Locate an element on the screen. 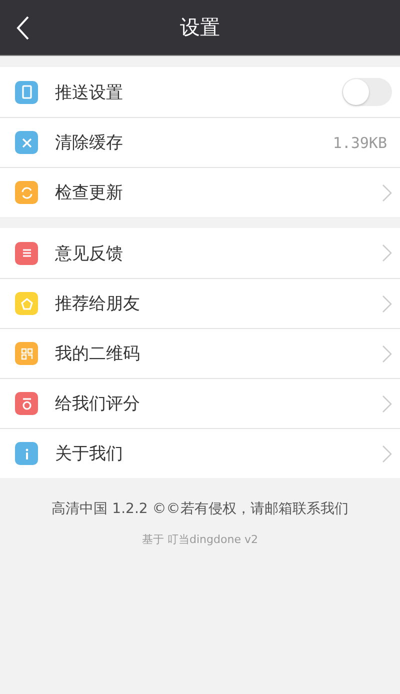  row-label: 意见反馈 is located at coordinates (89, 253).